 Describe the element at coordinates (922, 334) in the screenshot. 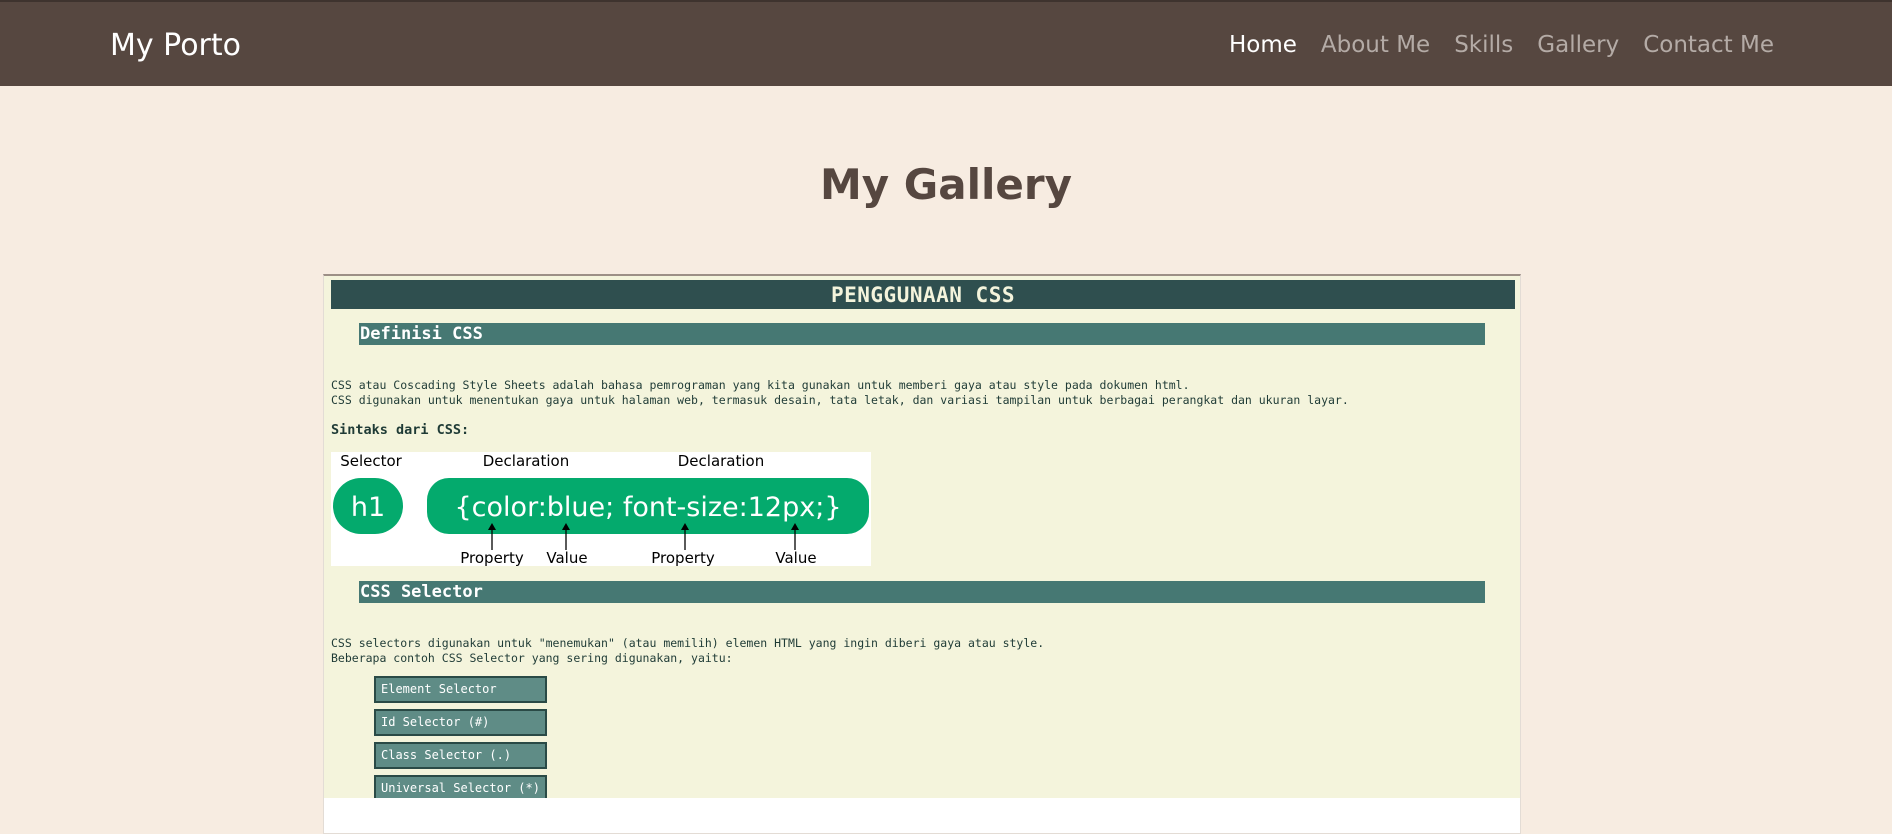

I see `section-title-definisi: Definisi CSS` at that location.